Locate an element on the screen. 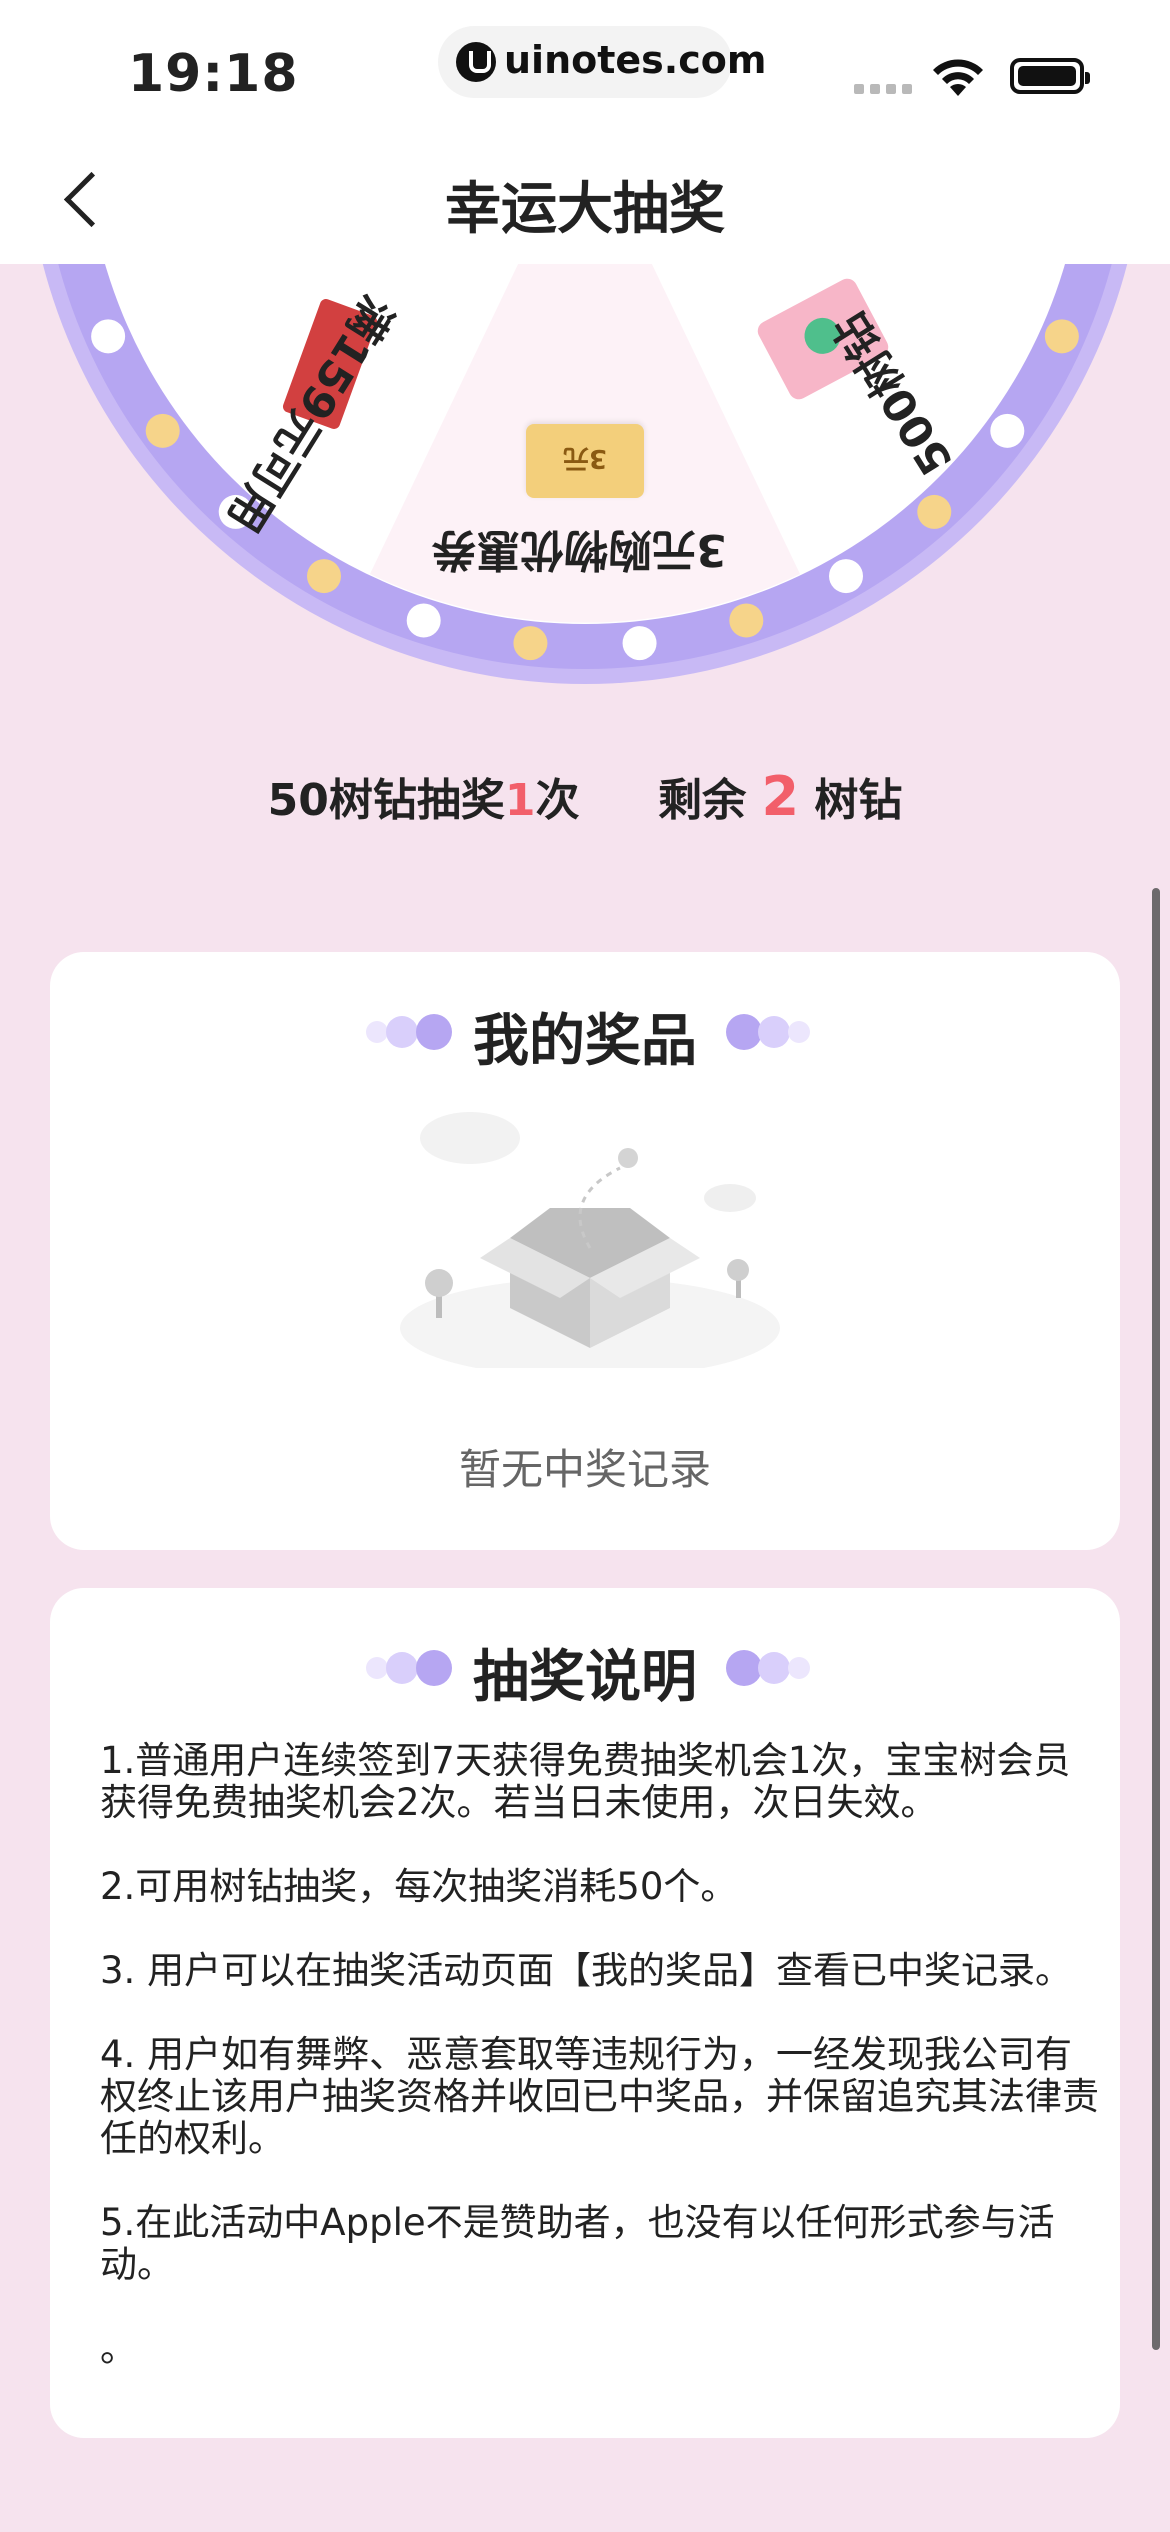  rule-item: 2.可用树钻抽奖，每次抽奖消耗50个。 is located at coordinates (419, 1886).